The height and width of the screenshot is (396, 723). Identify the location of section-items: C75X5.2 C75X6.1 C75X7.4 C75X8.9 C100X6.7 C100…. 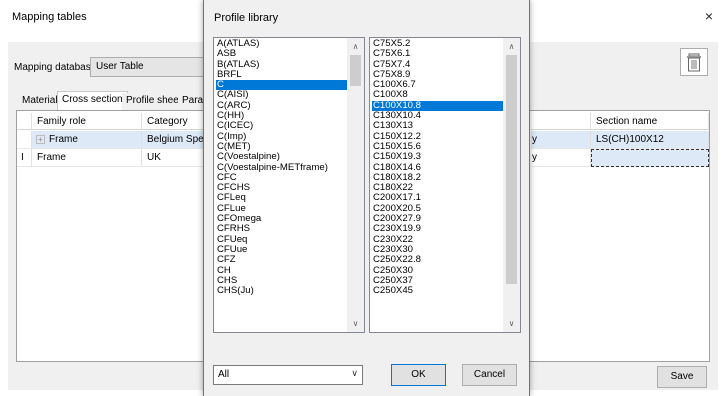
(445, 167).